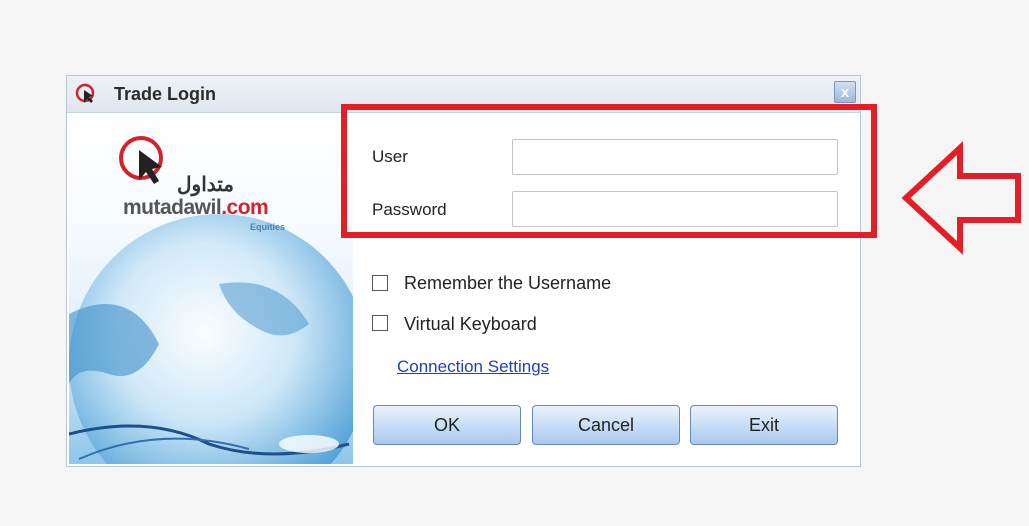 The height and width of the screenshot is (526, 1029). Describe the element at coordinates (172, 207) in the screenshot. I see `brand-name: mutadawil` at that location.